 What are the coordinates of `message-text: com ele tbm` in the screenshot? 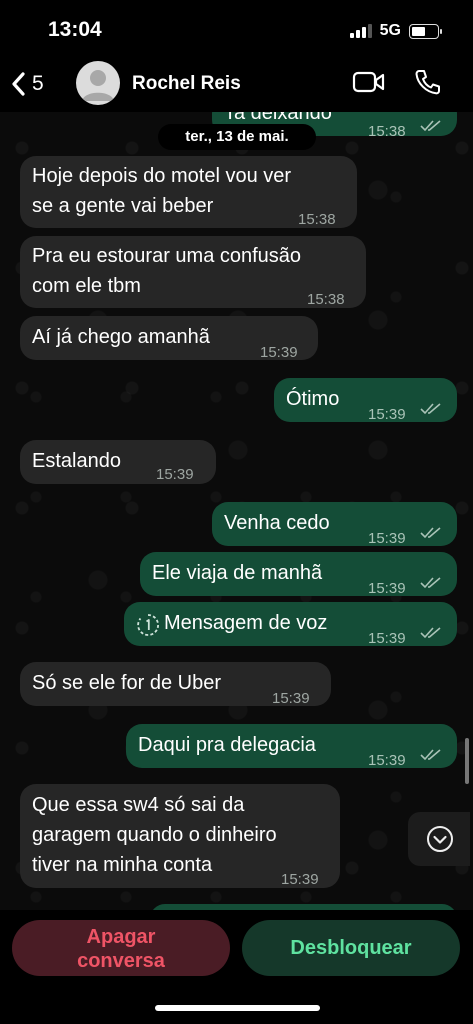 It's located at (86, 286).